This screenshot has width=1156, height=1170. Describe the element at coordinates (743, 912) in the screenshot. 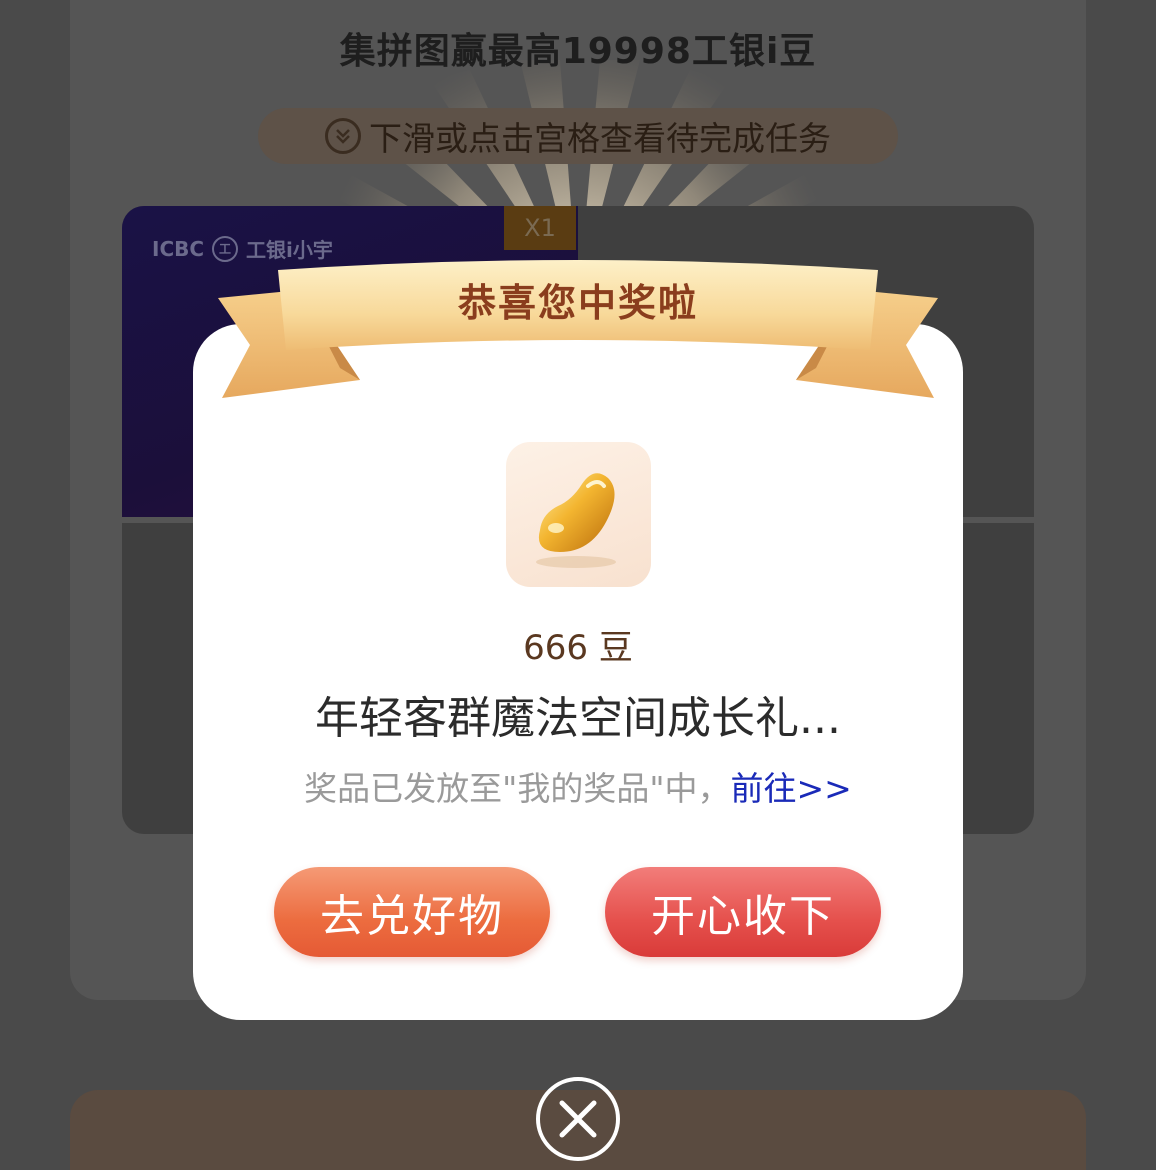

I see `accept-button: 开心收下` at that location.